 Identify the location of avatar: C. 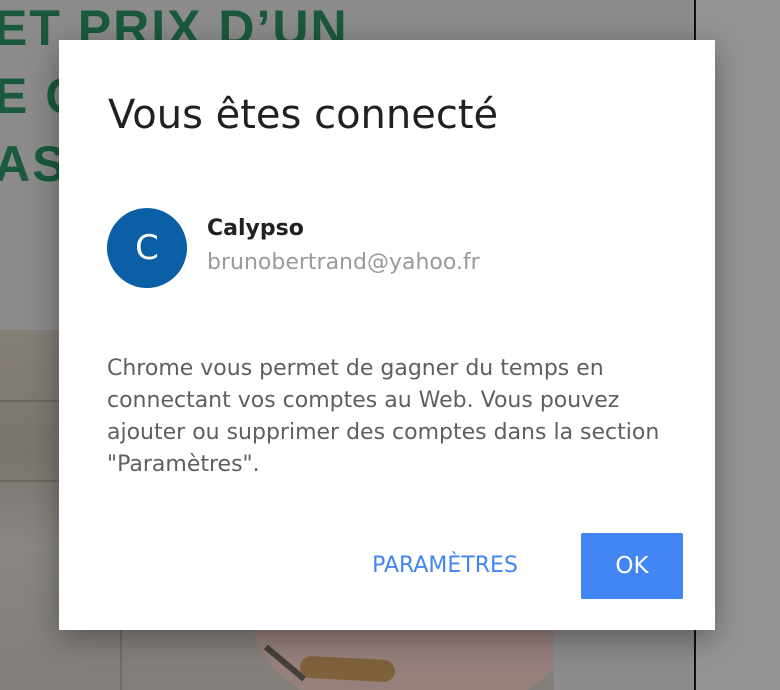
(147, 248).